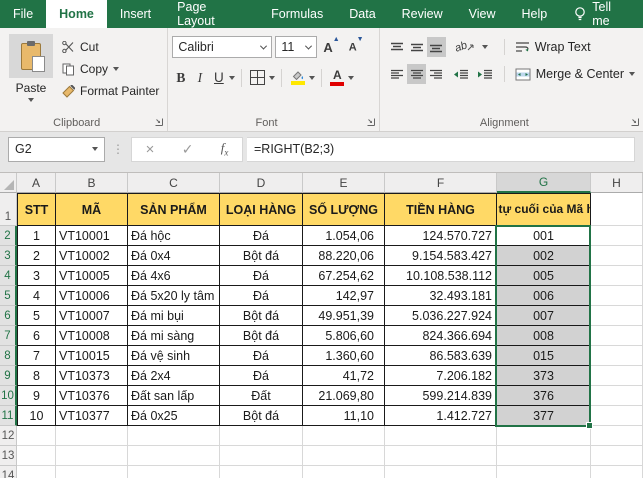 Image resolution: width=643 pixels, height=478 pixels. I want to click on tab-tell-me: Tell me, so click(601, 14).